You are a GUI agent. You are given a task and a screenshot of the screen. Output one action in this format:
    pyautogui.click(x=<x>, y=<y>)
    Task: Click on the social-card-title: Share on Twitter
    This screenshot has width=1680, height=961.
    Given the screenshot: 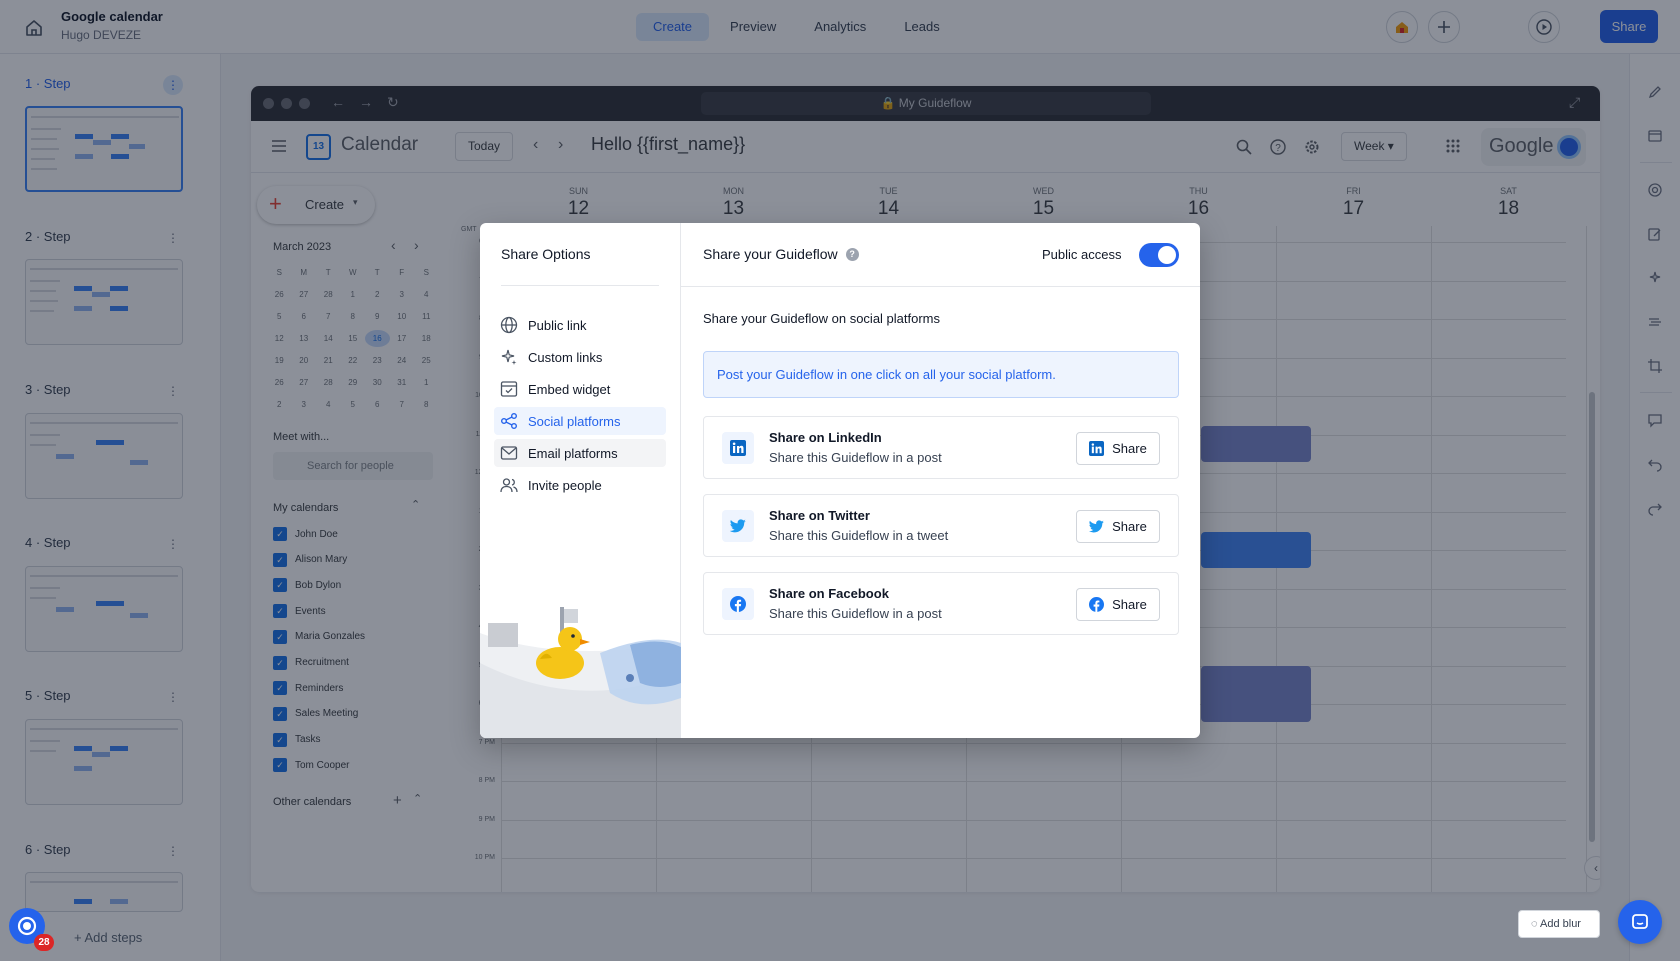 What is the action you would take?
    pyautogui.click(x=819, y=515)
    